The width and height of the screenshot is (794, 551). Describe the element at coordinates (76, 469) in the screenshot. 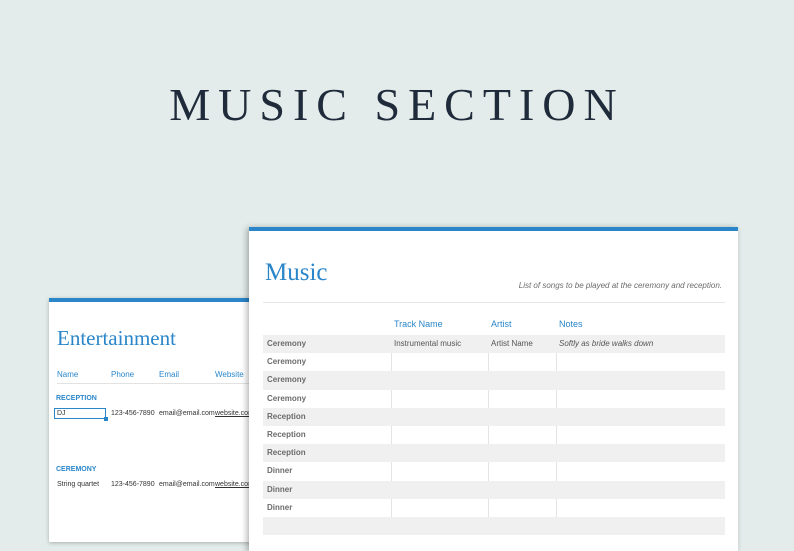

I see `section-label-ceremony: CEREMONY` at that location.